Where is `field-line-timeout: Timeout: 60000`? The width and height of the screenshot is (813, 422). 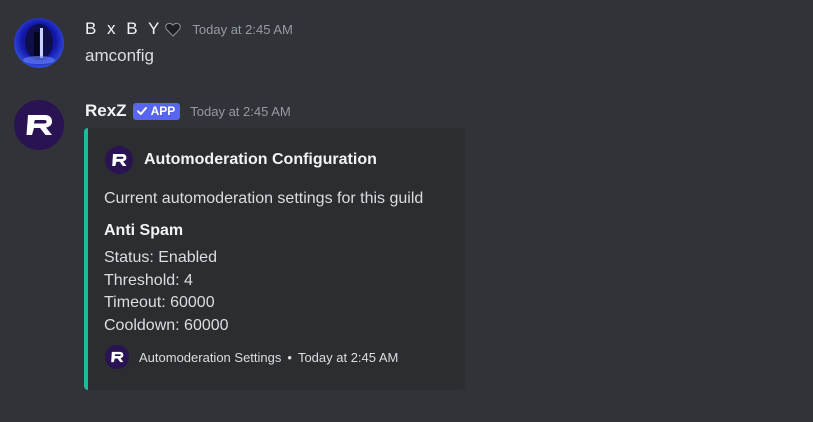 field-line-timeout: Timeout: 60000 is located at coordinates (159, 302).